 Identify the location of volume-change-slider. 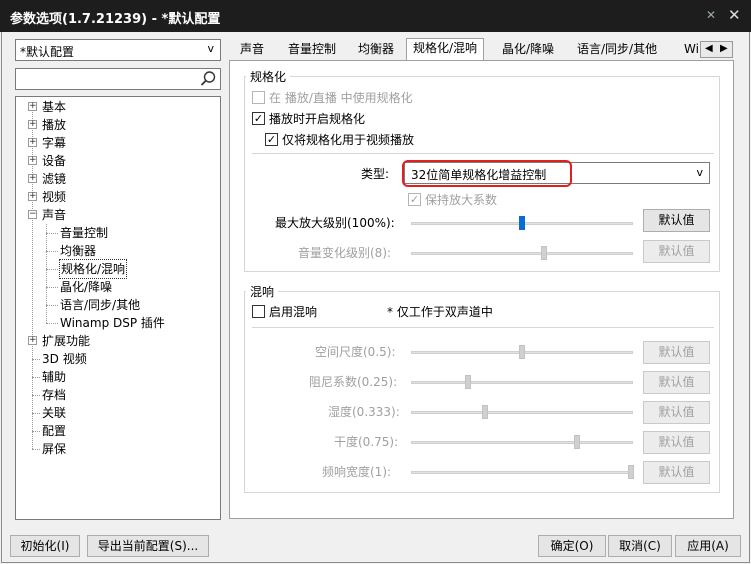
(522, 253).